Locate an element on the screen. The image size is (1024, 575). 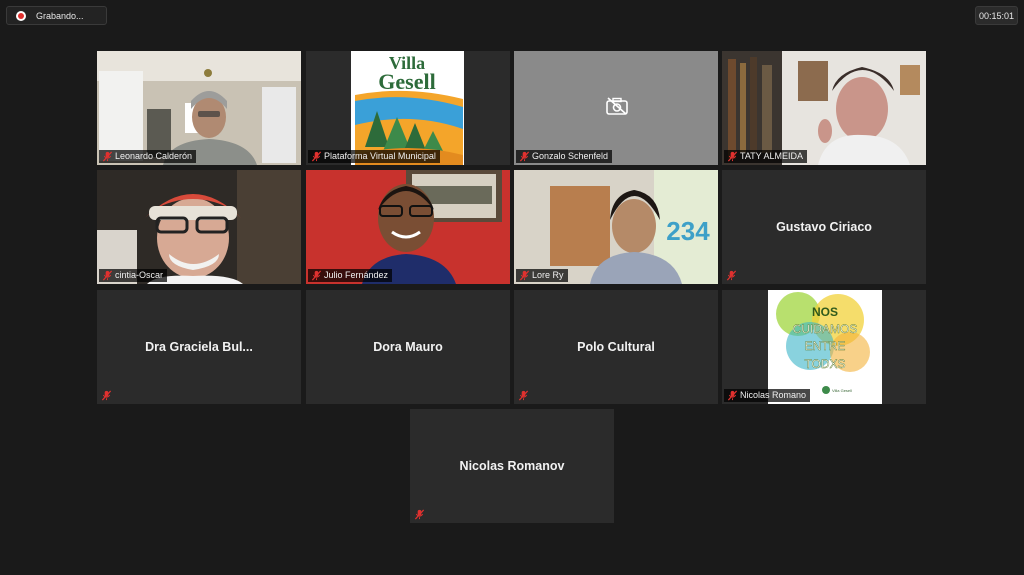
participant-tile: Julio Fernández is located at coordinates (408, 227).